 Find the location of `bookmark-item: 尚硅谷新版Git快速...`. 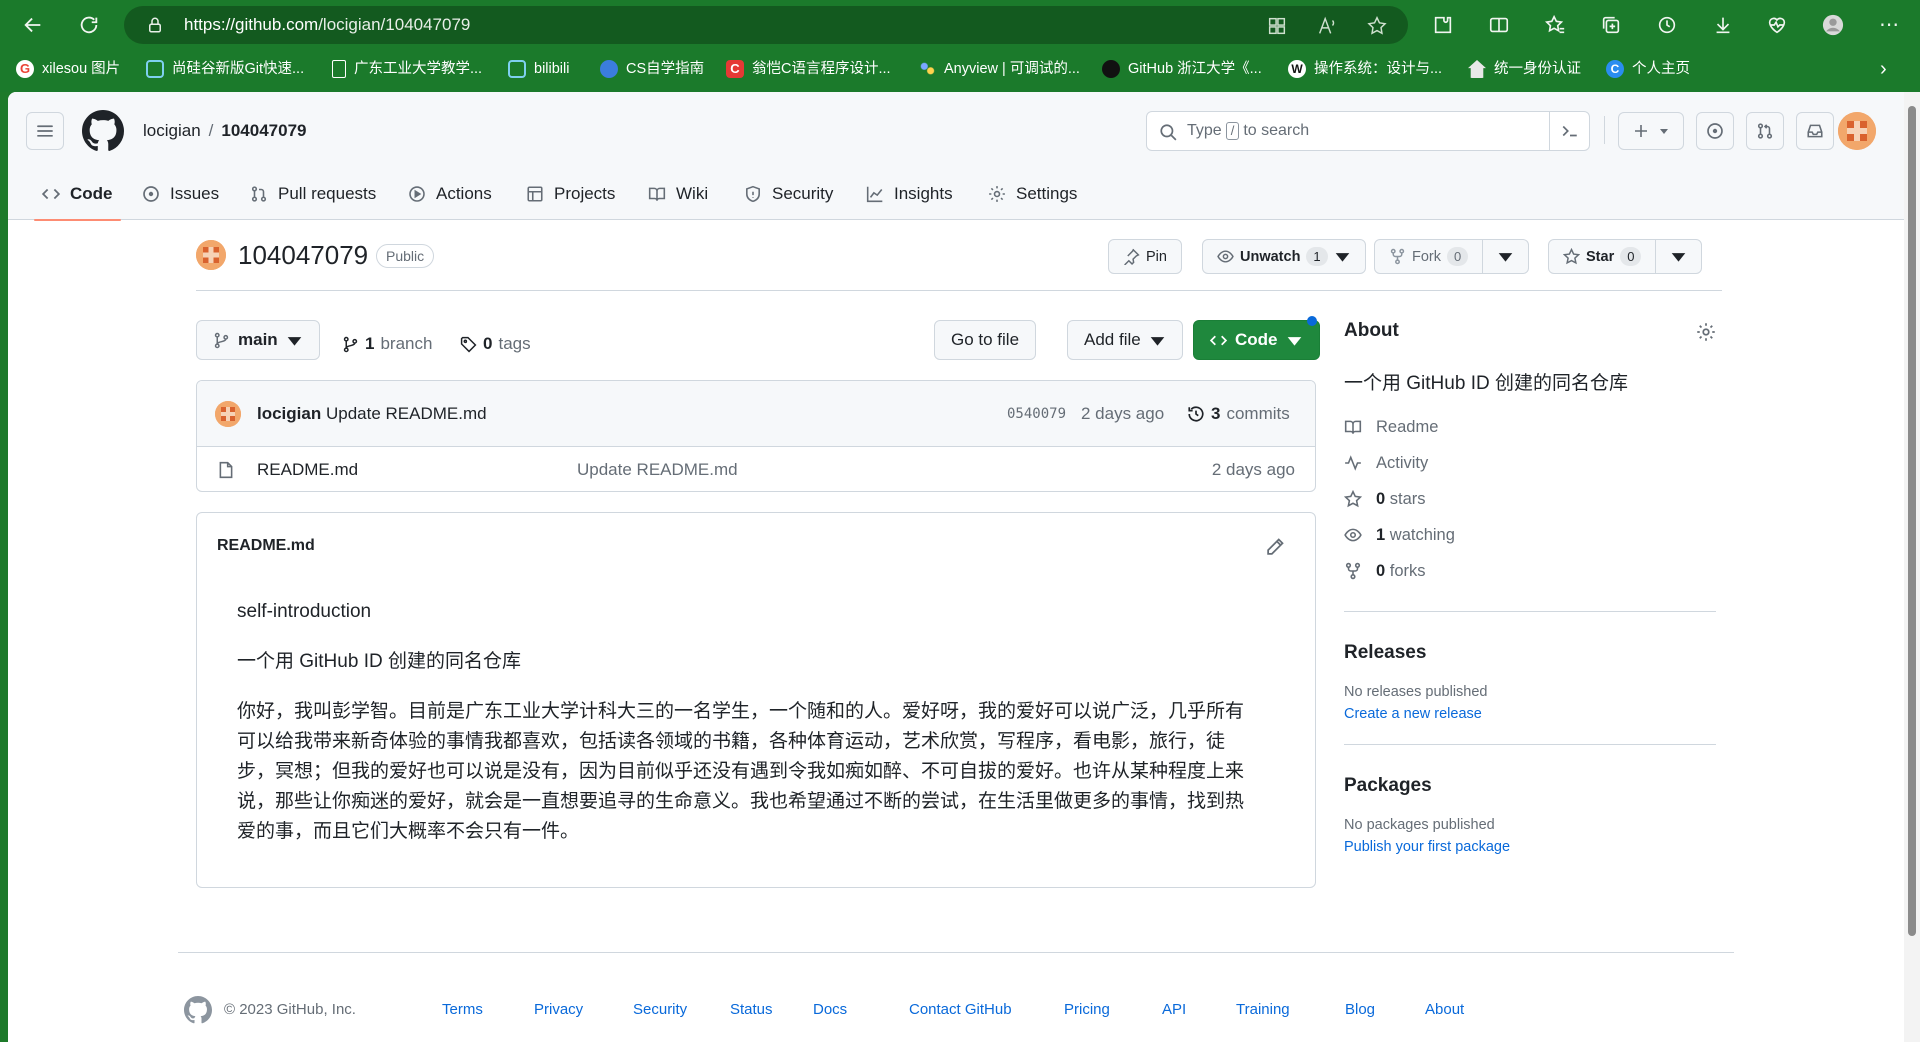

bookmark-item: 尚硅谷新版Git快速... is located at coordinates (225, 69).